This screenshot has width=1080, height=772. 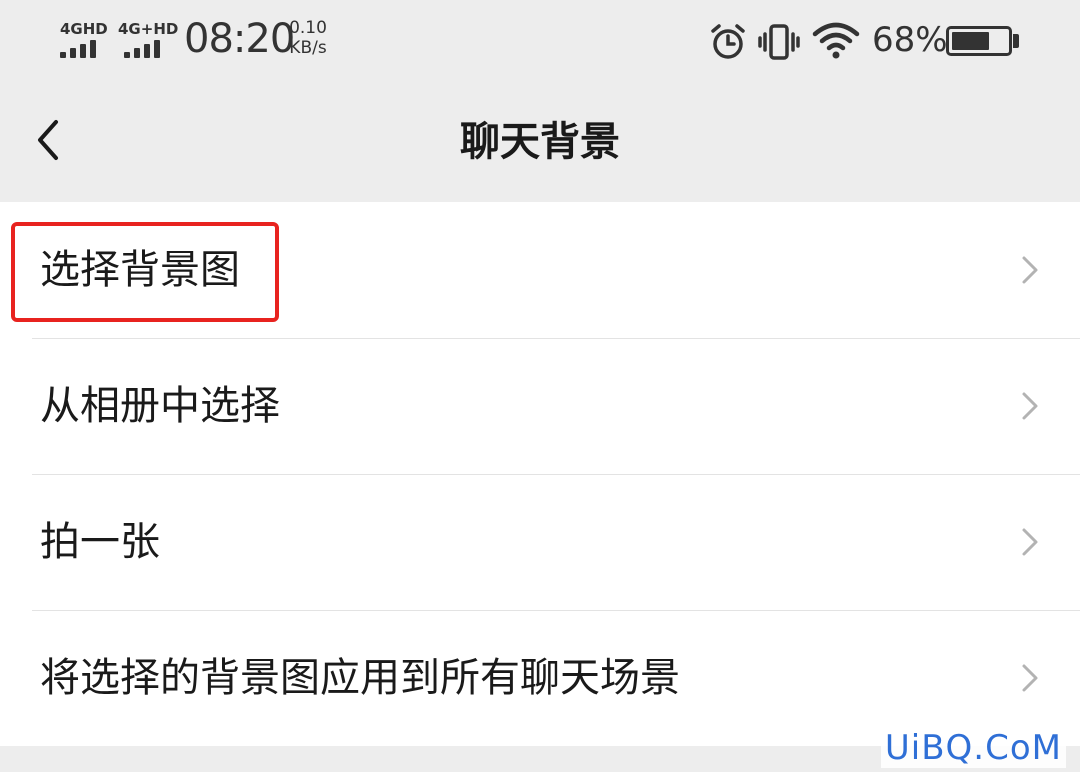 I want to click on page-title: 聊天背景, so click(x=540, y=142).